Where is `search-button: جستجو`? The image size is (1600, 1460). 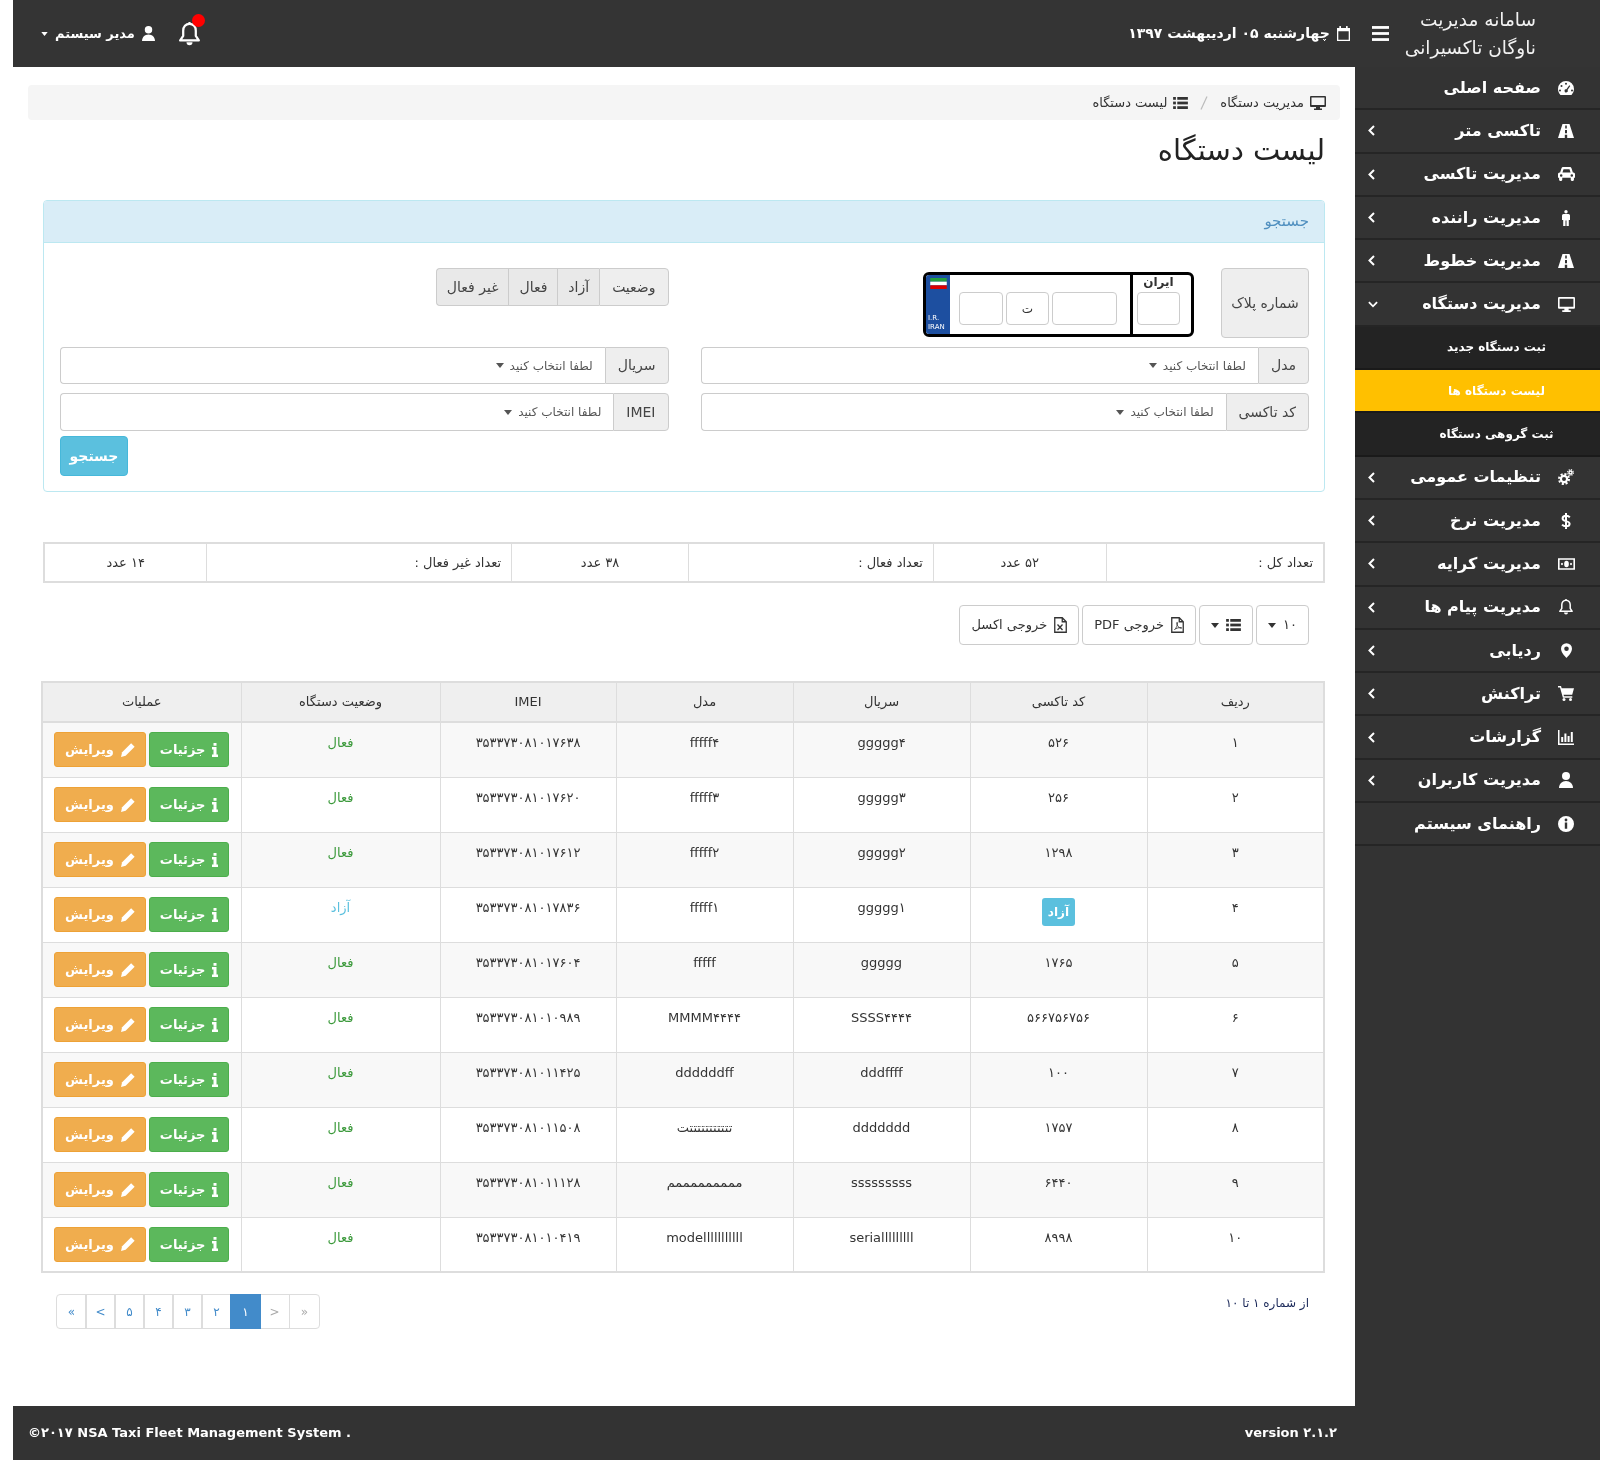 search-button: جستجو is located at coordinates (94, 456).